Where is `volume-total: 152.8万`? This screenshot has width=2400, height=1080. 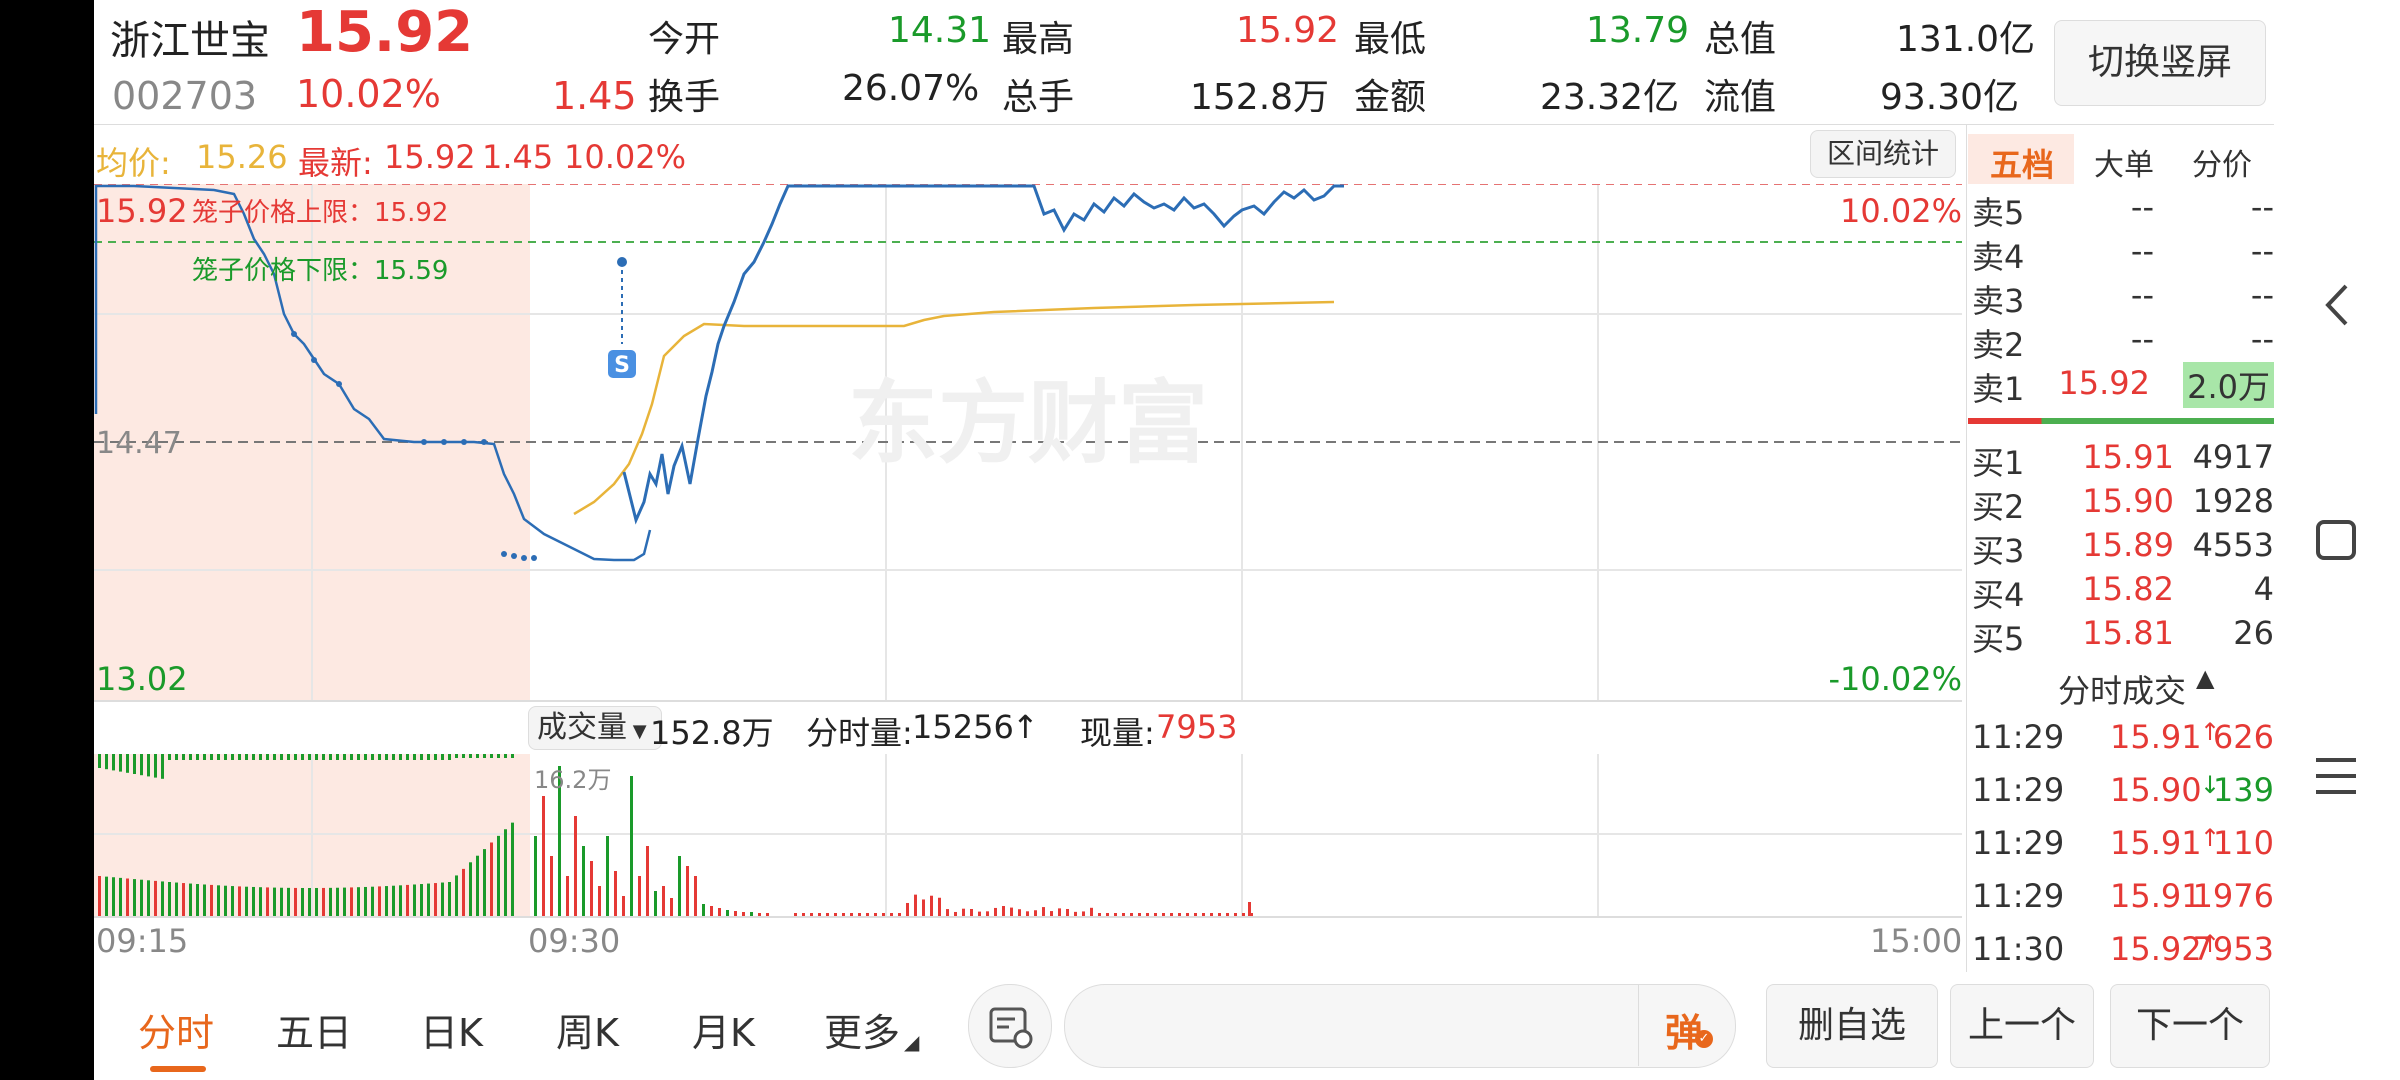 volume-total: 152.8万 is located at coordinates (712, 731).